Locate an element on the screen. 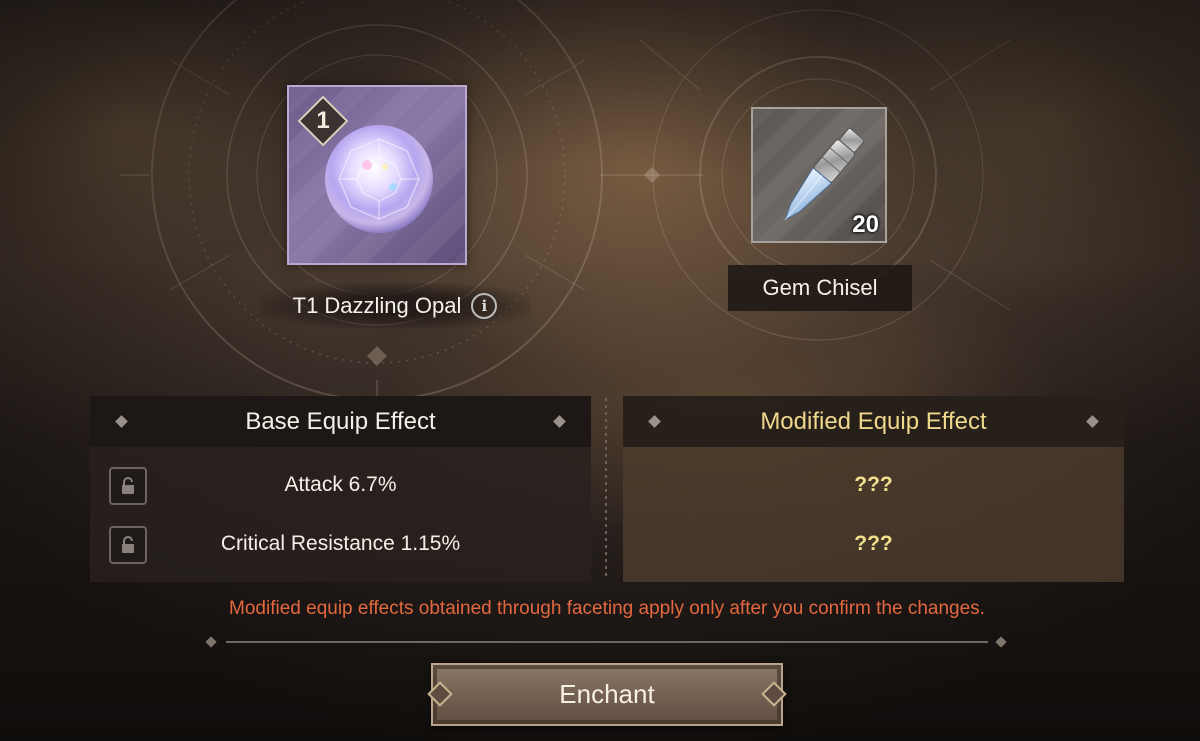 The height and width of the screenshot is (741, 1200). base-effect-title: Base Equip Effect is located at coordinates (340, 421).